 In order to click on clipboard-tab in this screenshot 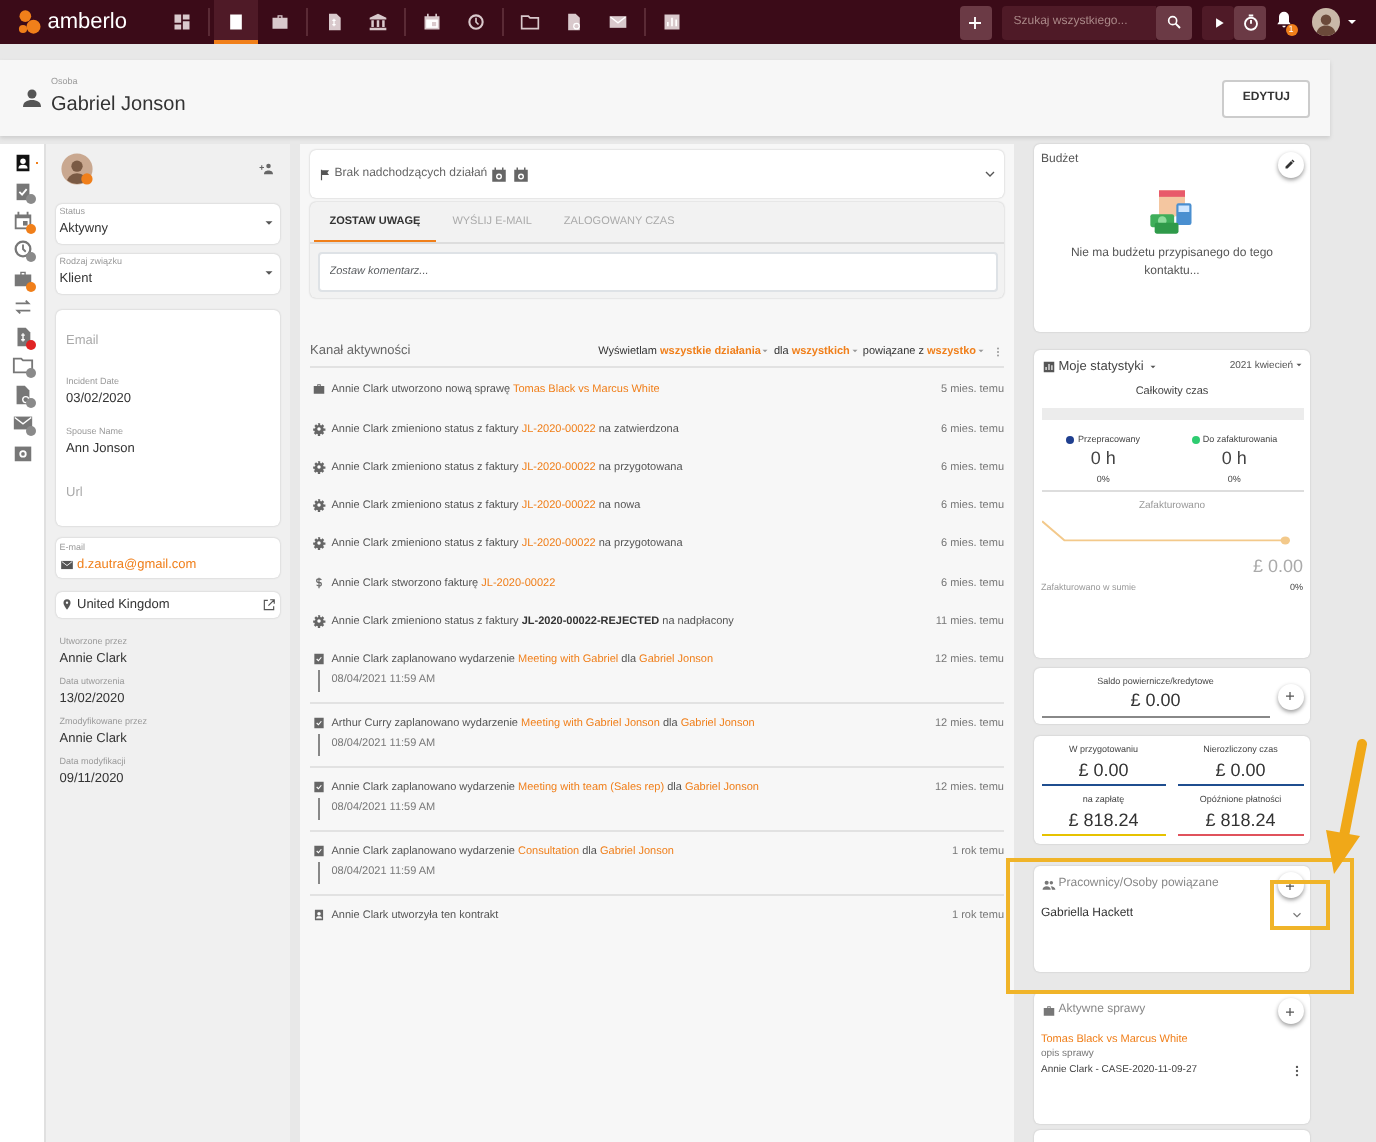, I will do `click(22, 191)`.